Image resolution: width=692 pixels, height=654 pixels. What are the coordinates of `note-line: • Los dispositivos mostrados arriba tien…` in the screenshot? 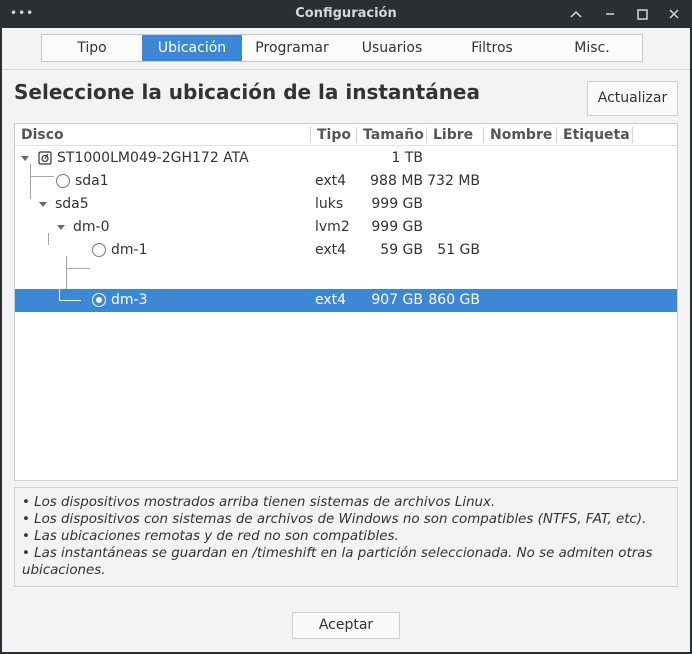 It's located at (259, 502).